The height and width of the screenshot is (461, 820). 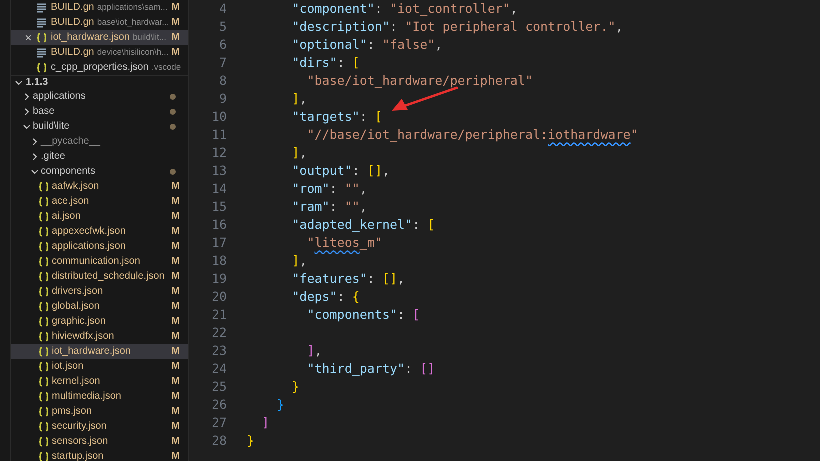 I want to click on open-editor-item: BUILD.gn base\iot_hardwar... M, so click(x=99, y=22).